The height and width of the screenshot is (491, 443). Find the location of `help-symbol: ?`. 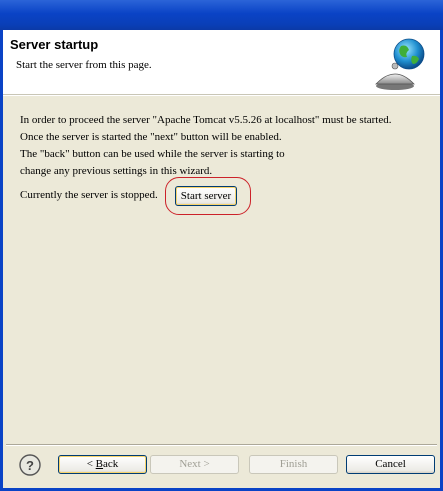

help-symbol: ? is located at coordinates (30, 465).